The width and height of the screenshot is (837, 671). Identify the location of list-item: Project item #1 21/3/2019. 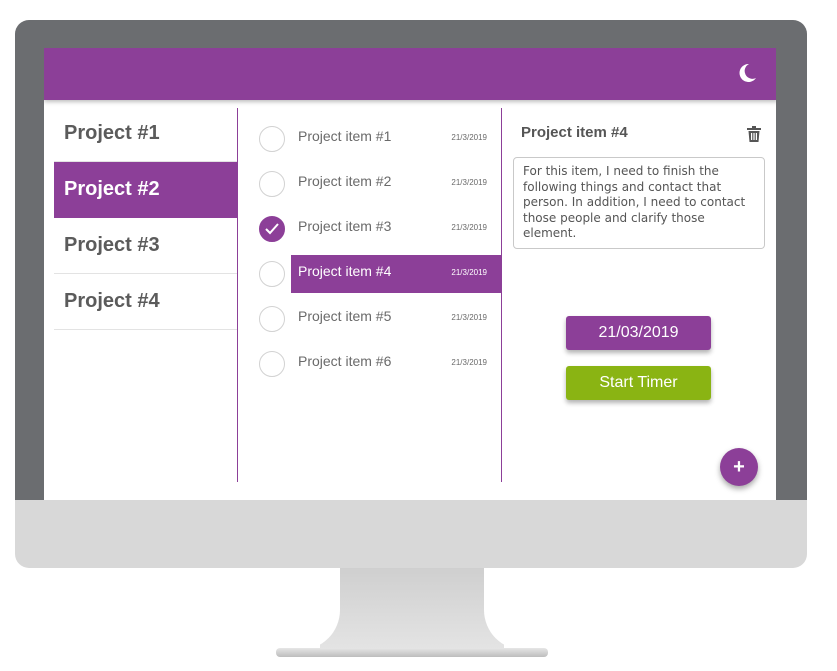
(369, 140).